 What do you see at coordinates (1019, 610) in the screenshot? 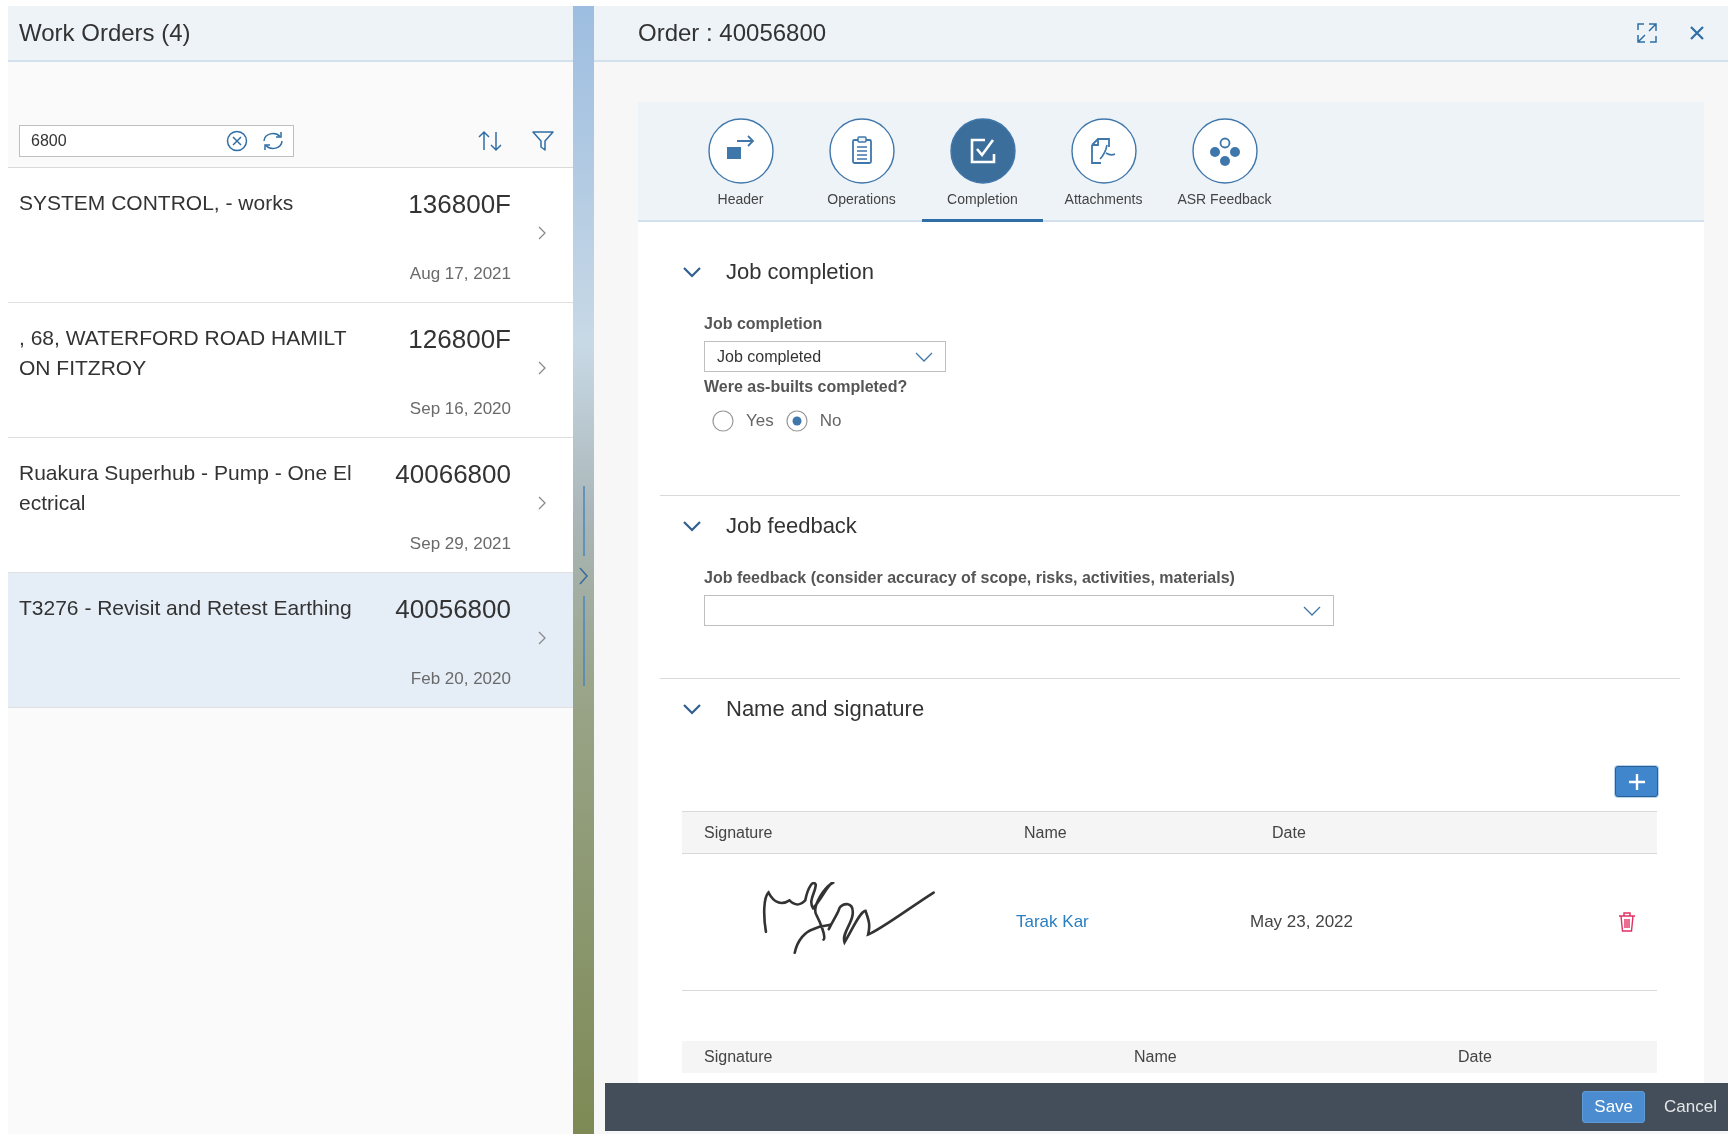
I see `dropdown-field` at bounding box center [1019, 610].